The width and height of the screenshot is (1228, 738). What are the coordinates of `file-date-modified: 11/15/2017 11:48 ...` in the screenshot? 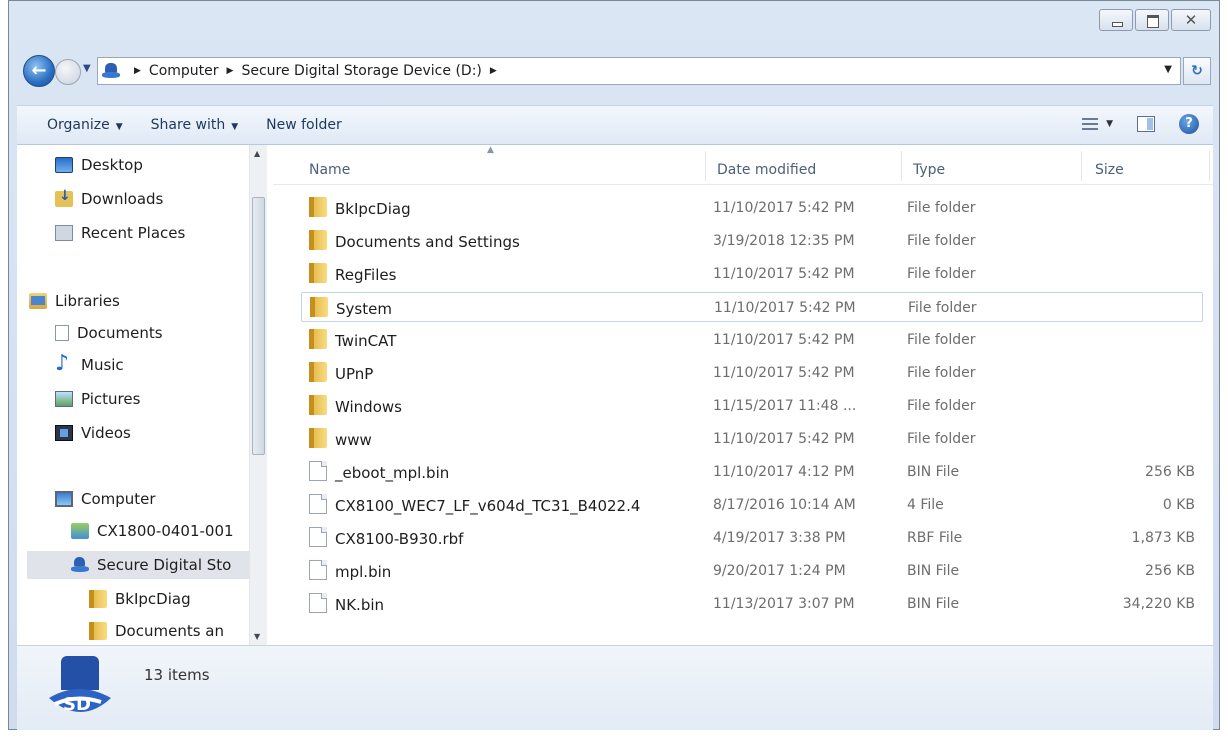 It's located at (785, 406).